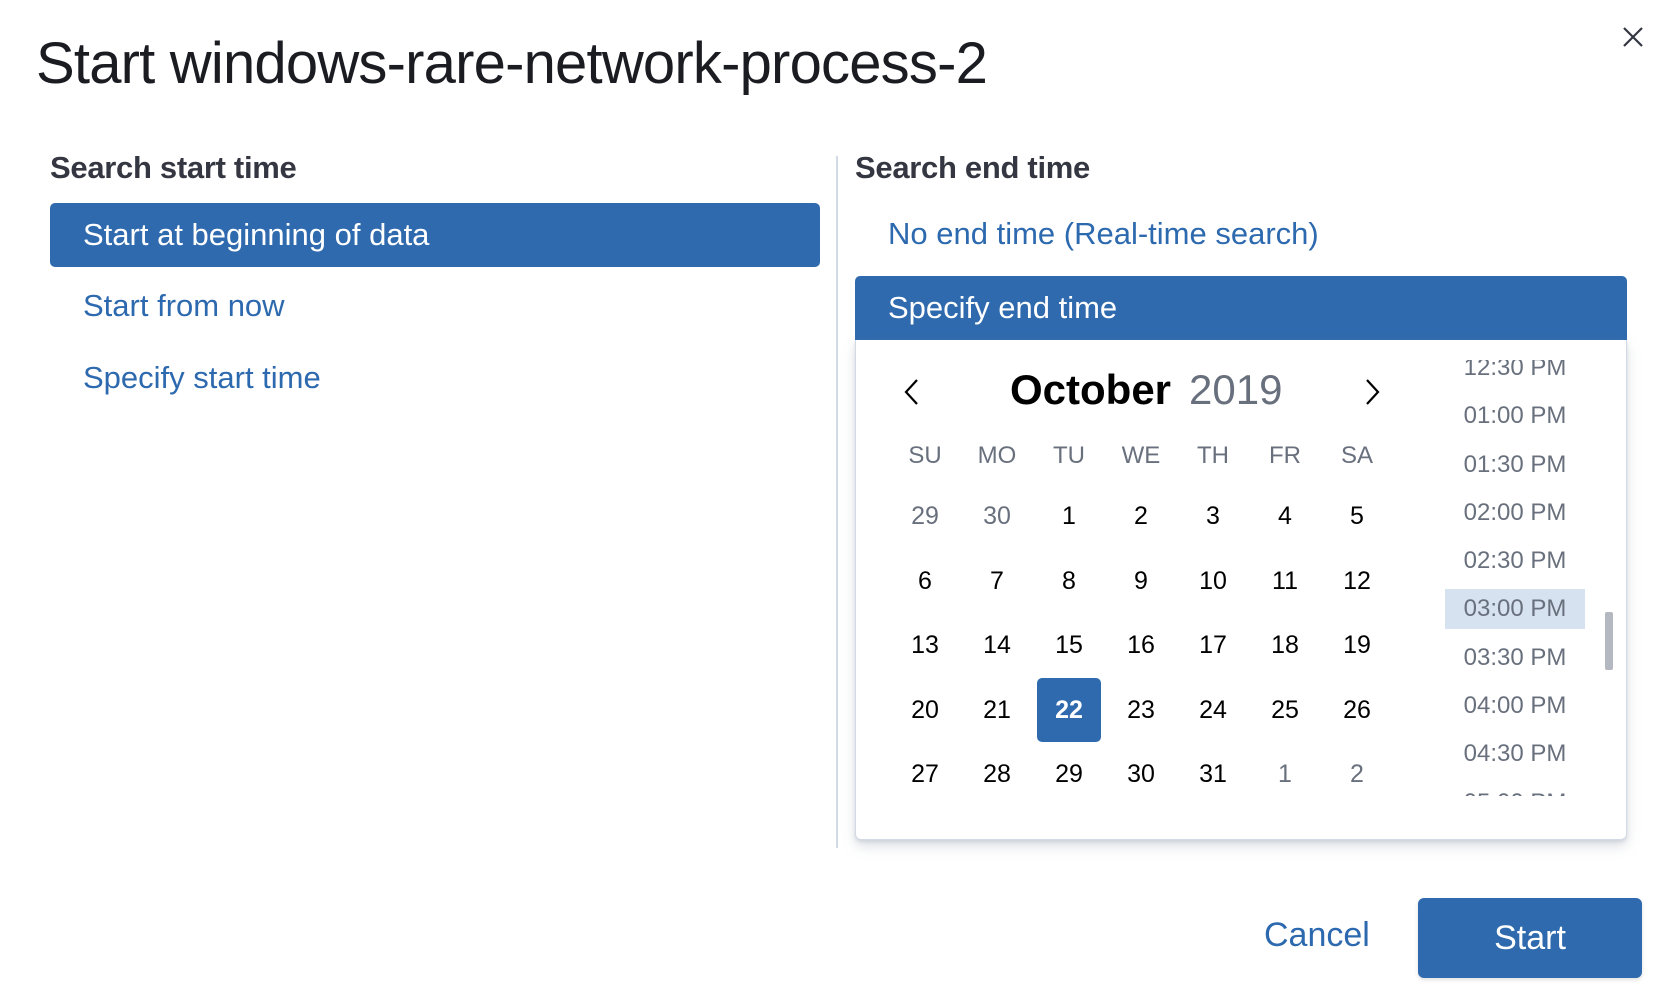 The height and width of the screenshot is (994, 1666). What do you see at coordinates (1515, 416) in the screenshot?
I see `time-option: 01:00 PM` at bounding box center [1515, 416].